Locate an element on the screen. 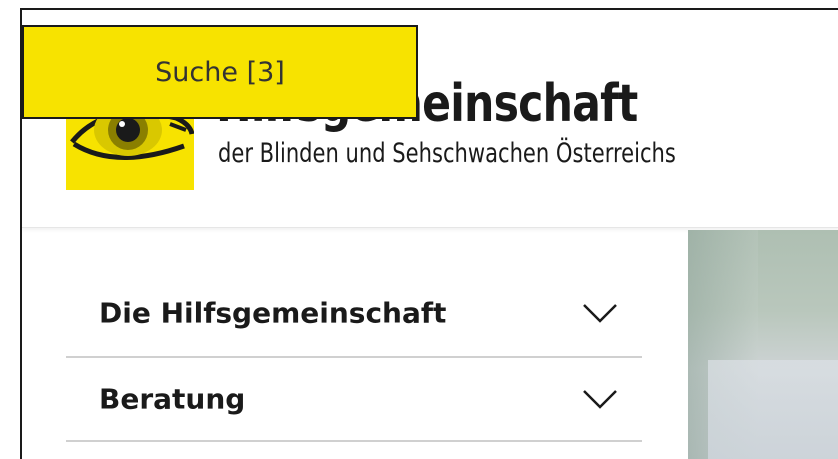 This screenshot has width=838, height=459. hero-image is located at coordinates (763, 344).